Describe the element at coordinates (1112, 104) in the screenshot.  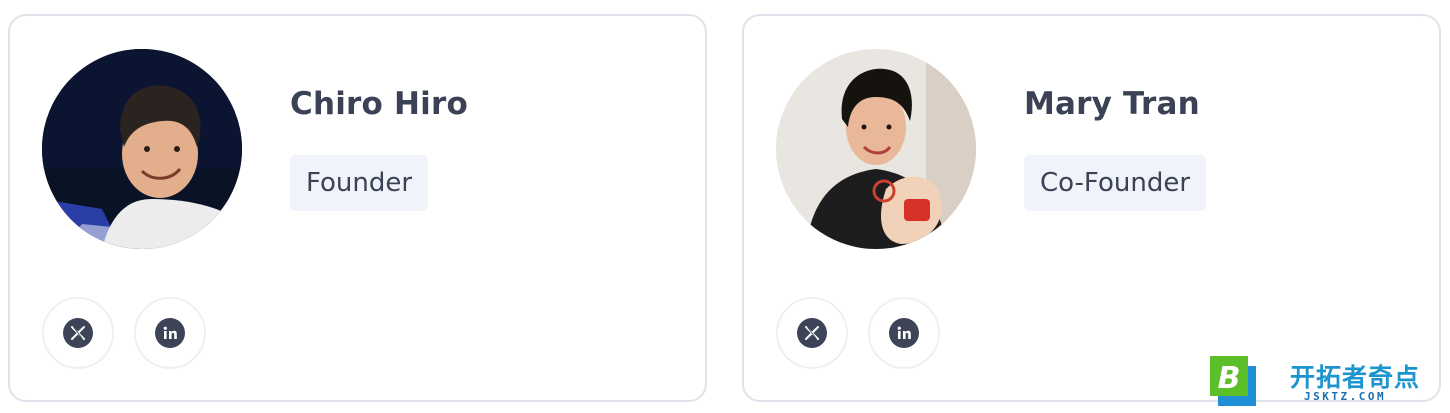
I see `member-name: Mary Tran` at that location.